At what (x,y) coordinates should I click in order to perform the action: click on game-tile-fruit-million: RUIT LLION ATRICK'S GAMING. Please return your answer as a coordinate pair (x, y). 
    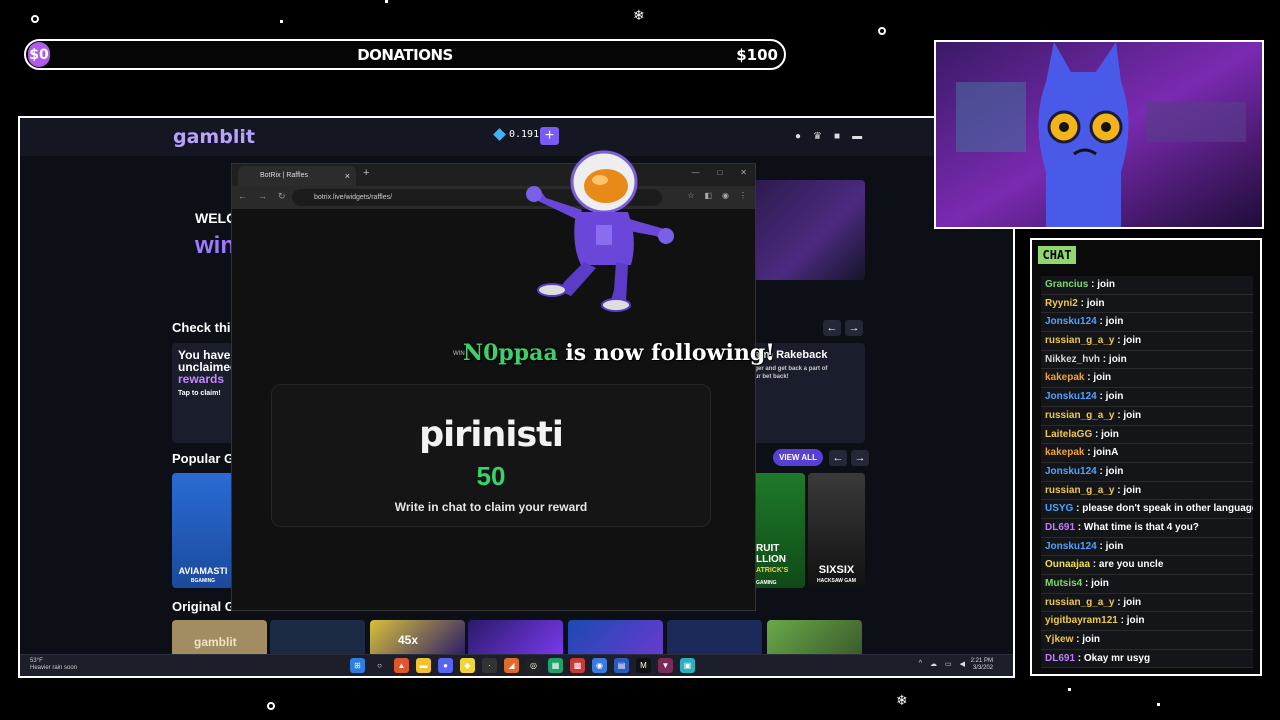
    Looking at the image, I should click on (777, 530).